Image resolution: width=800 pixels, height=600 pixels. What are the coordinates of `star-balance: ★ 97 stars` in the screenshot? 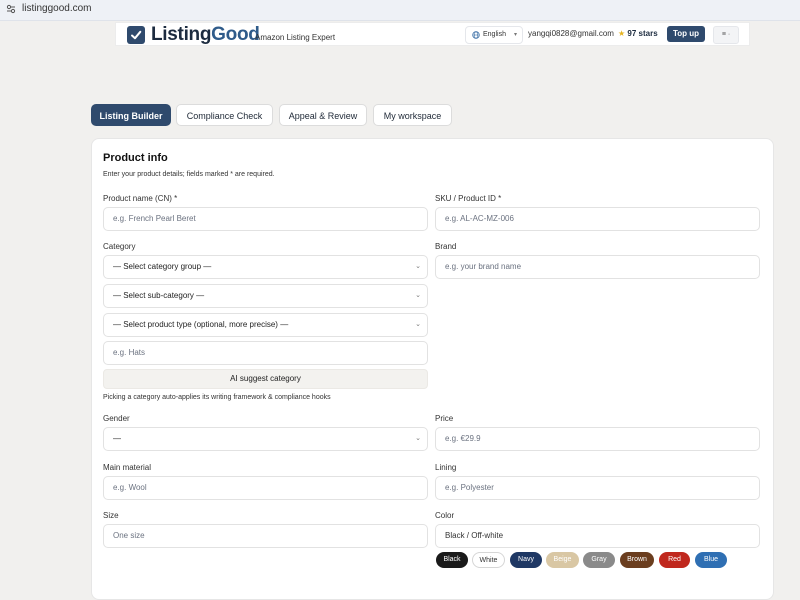 It's located at (638, 33).